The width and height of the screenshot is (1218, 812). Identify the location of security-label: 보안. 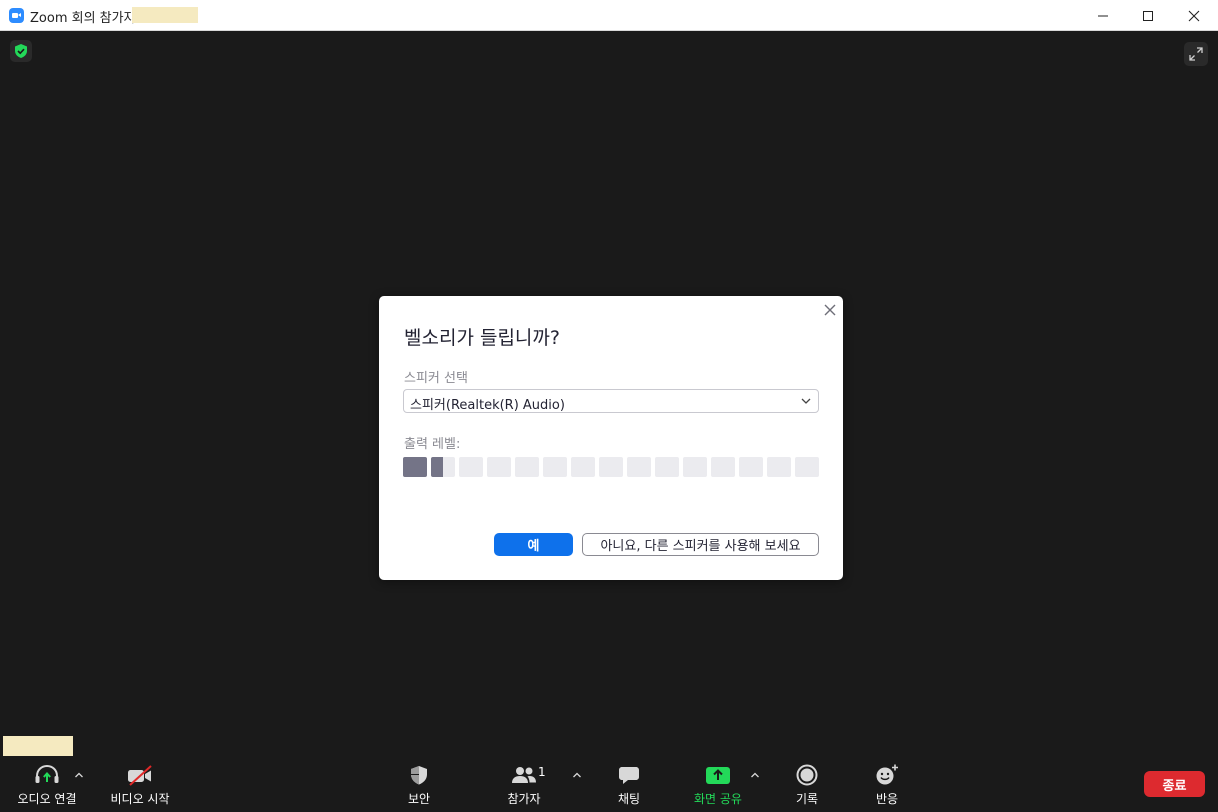
(419, 799).